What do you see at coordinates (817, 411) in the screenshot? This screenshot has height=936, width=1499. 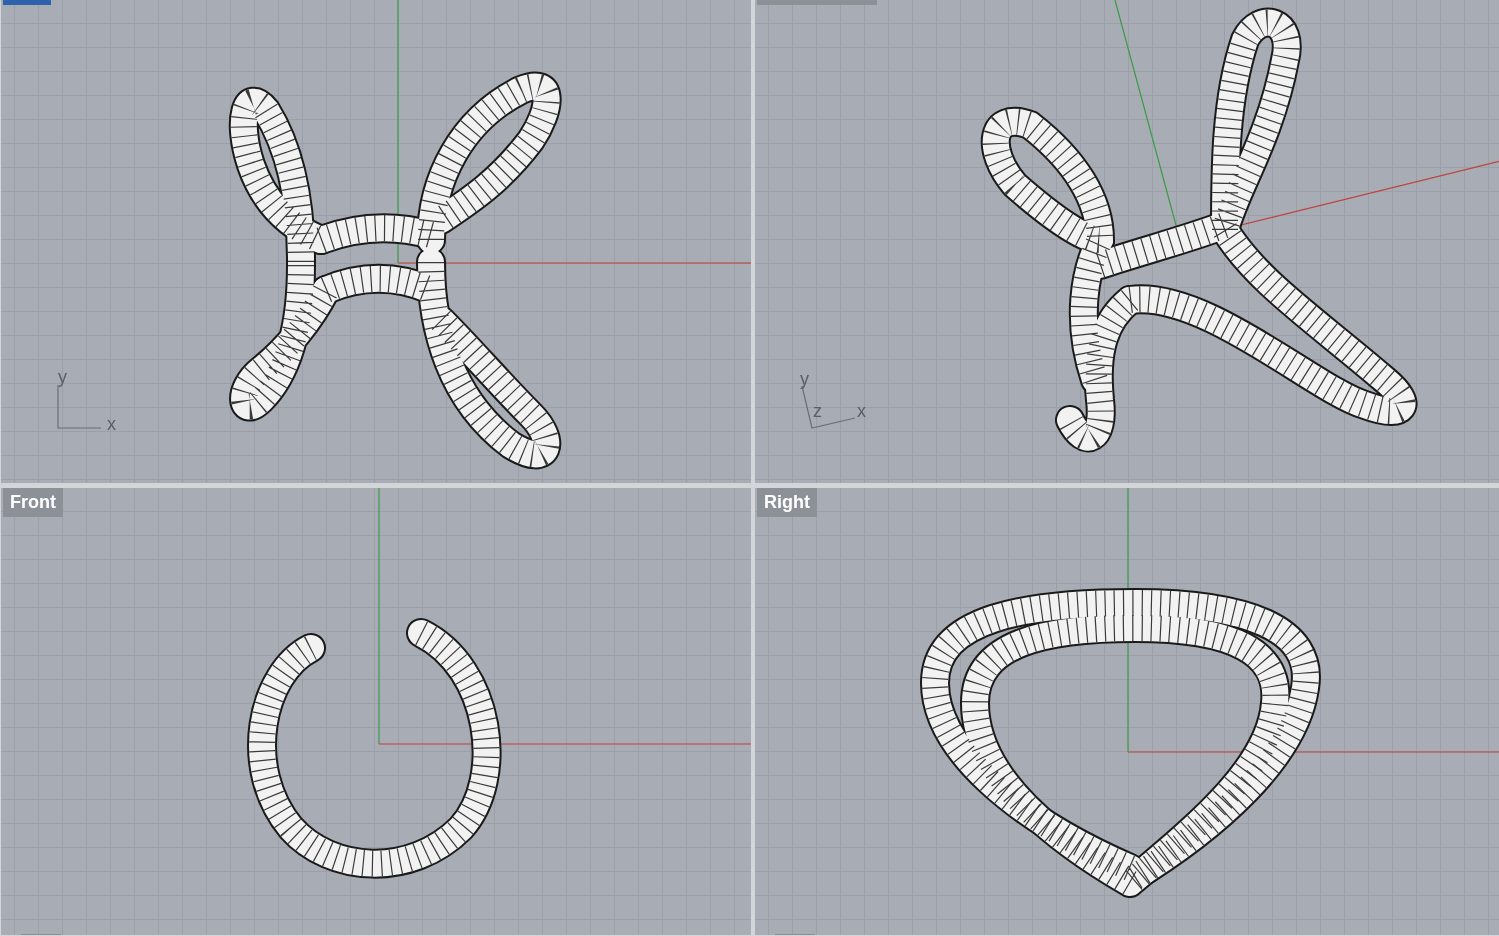 I see `axis-label: z` at bounding box center [817, 411].